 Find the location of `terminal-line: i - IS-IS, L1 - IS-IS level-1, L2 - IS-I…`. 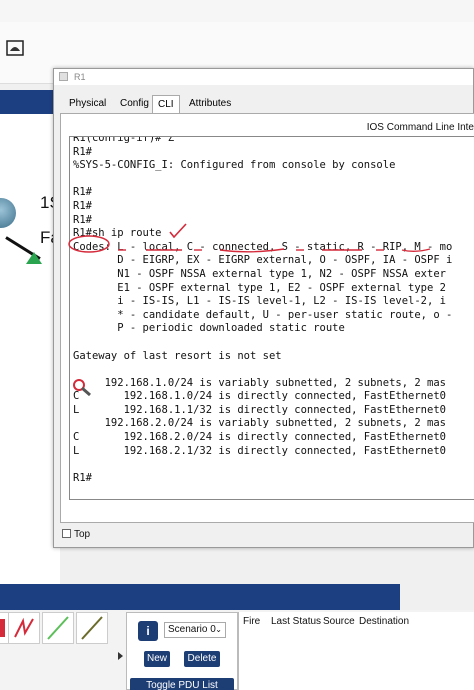

terminal-line: i - IS-IS, L1 - IS-IS level-1, L2 - IS-I… is located at coordinates (259, 301).